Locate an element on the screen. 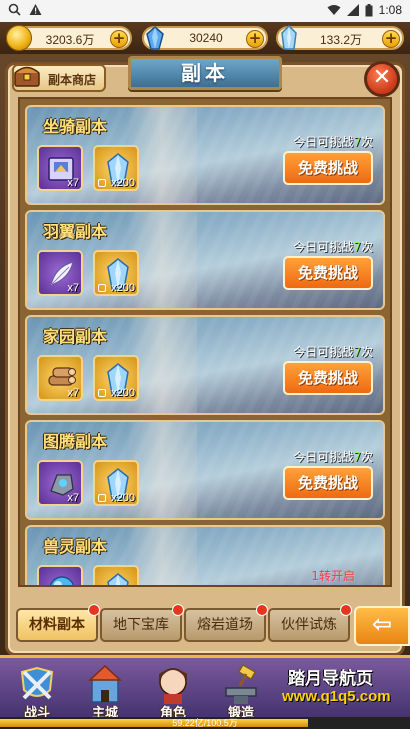 The image size is (410, 729). resource-bar: 3203.6万 + 30240 + 133.2万 + is located at coordinates (205, 38).